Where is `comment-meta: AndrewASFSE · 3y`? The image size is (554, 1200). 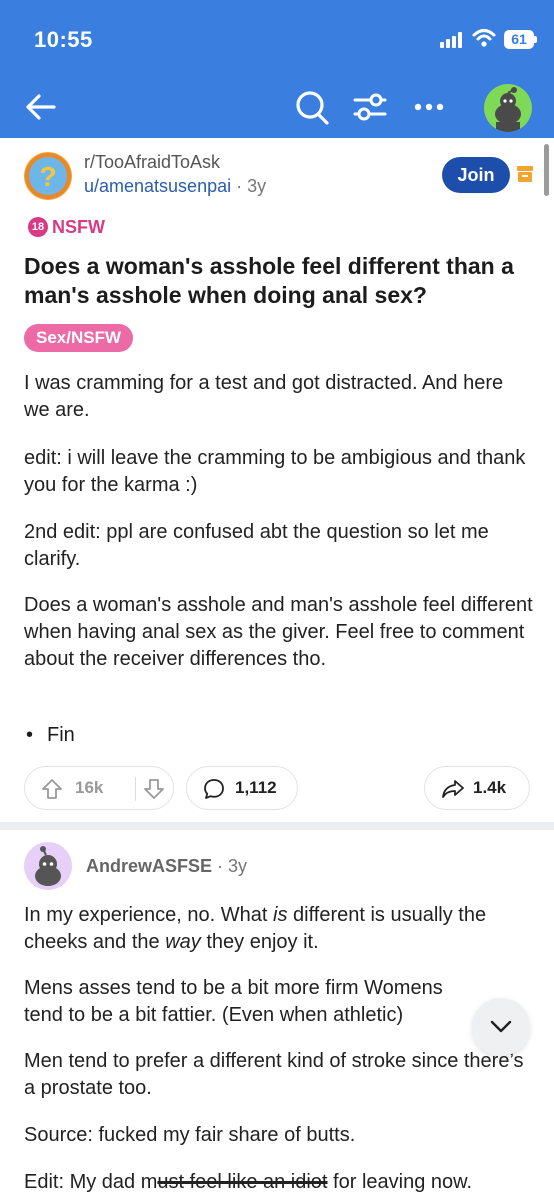 comment-meta: AndrewASFSE · 3y is located at coordinates (166, 866).